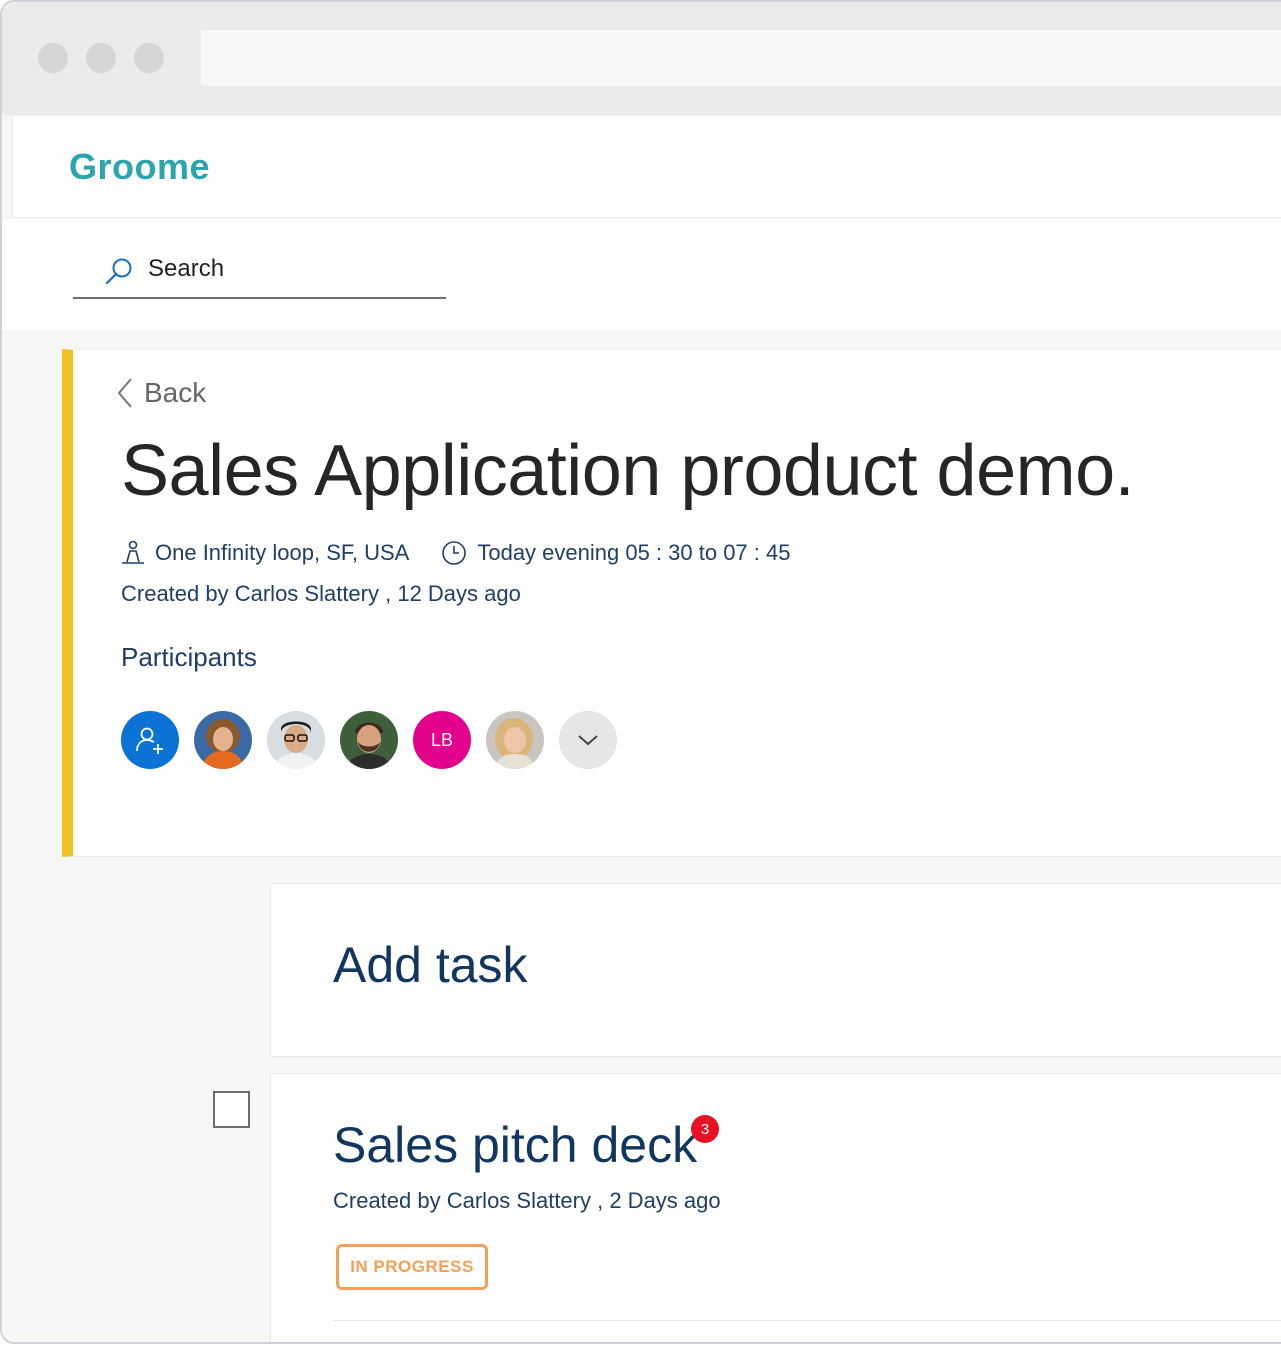 Image resolution: width=1281 pixels, height=1356 pixels. What do you see at coordinates (634, 552) in the screenshot?
I see `meeting-time: Today evening 05 : 30 to 07 : 45` at bounding box center [634, 552].